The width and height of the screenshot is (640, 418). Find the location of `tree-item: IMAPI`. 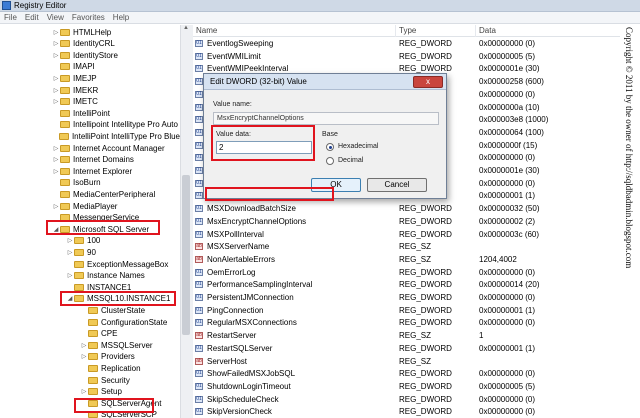

tree-item: IMAPI is located at coordinates (90, 67).